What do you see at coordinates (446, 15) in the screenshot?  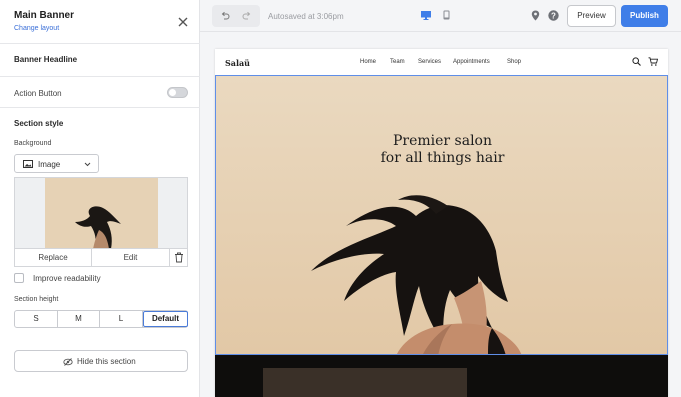 I see `mobile-view-icon` at bounding box center [446, 15].